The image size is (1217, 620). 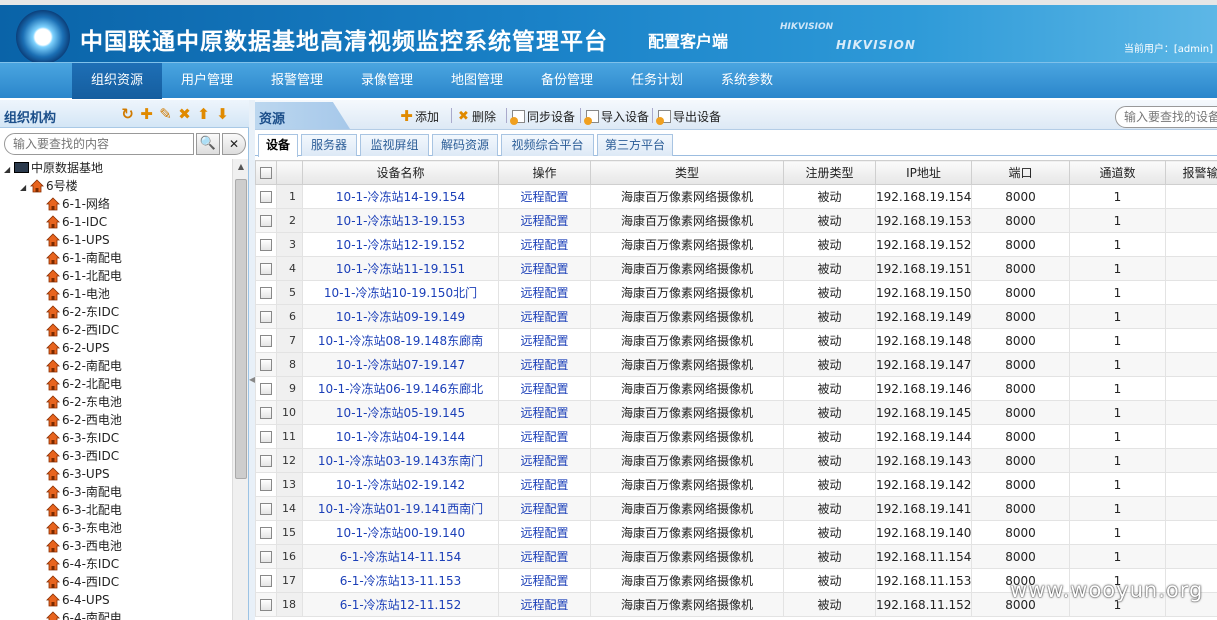 What do you see at coordinates (84, 614) in the screenshot?
I see `tree-node: 6-4-南配电` at bounding box center [84, 614].